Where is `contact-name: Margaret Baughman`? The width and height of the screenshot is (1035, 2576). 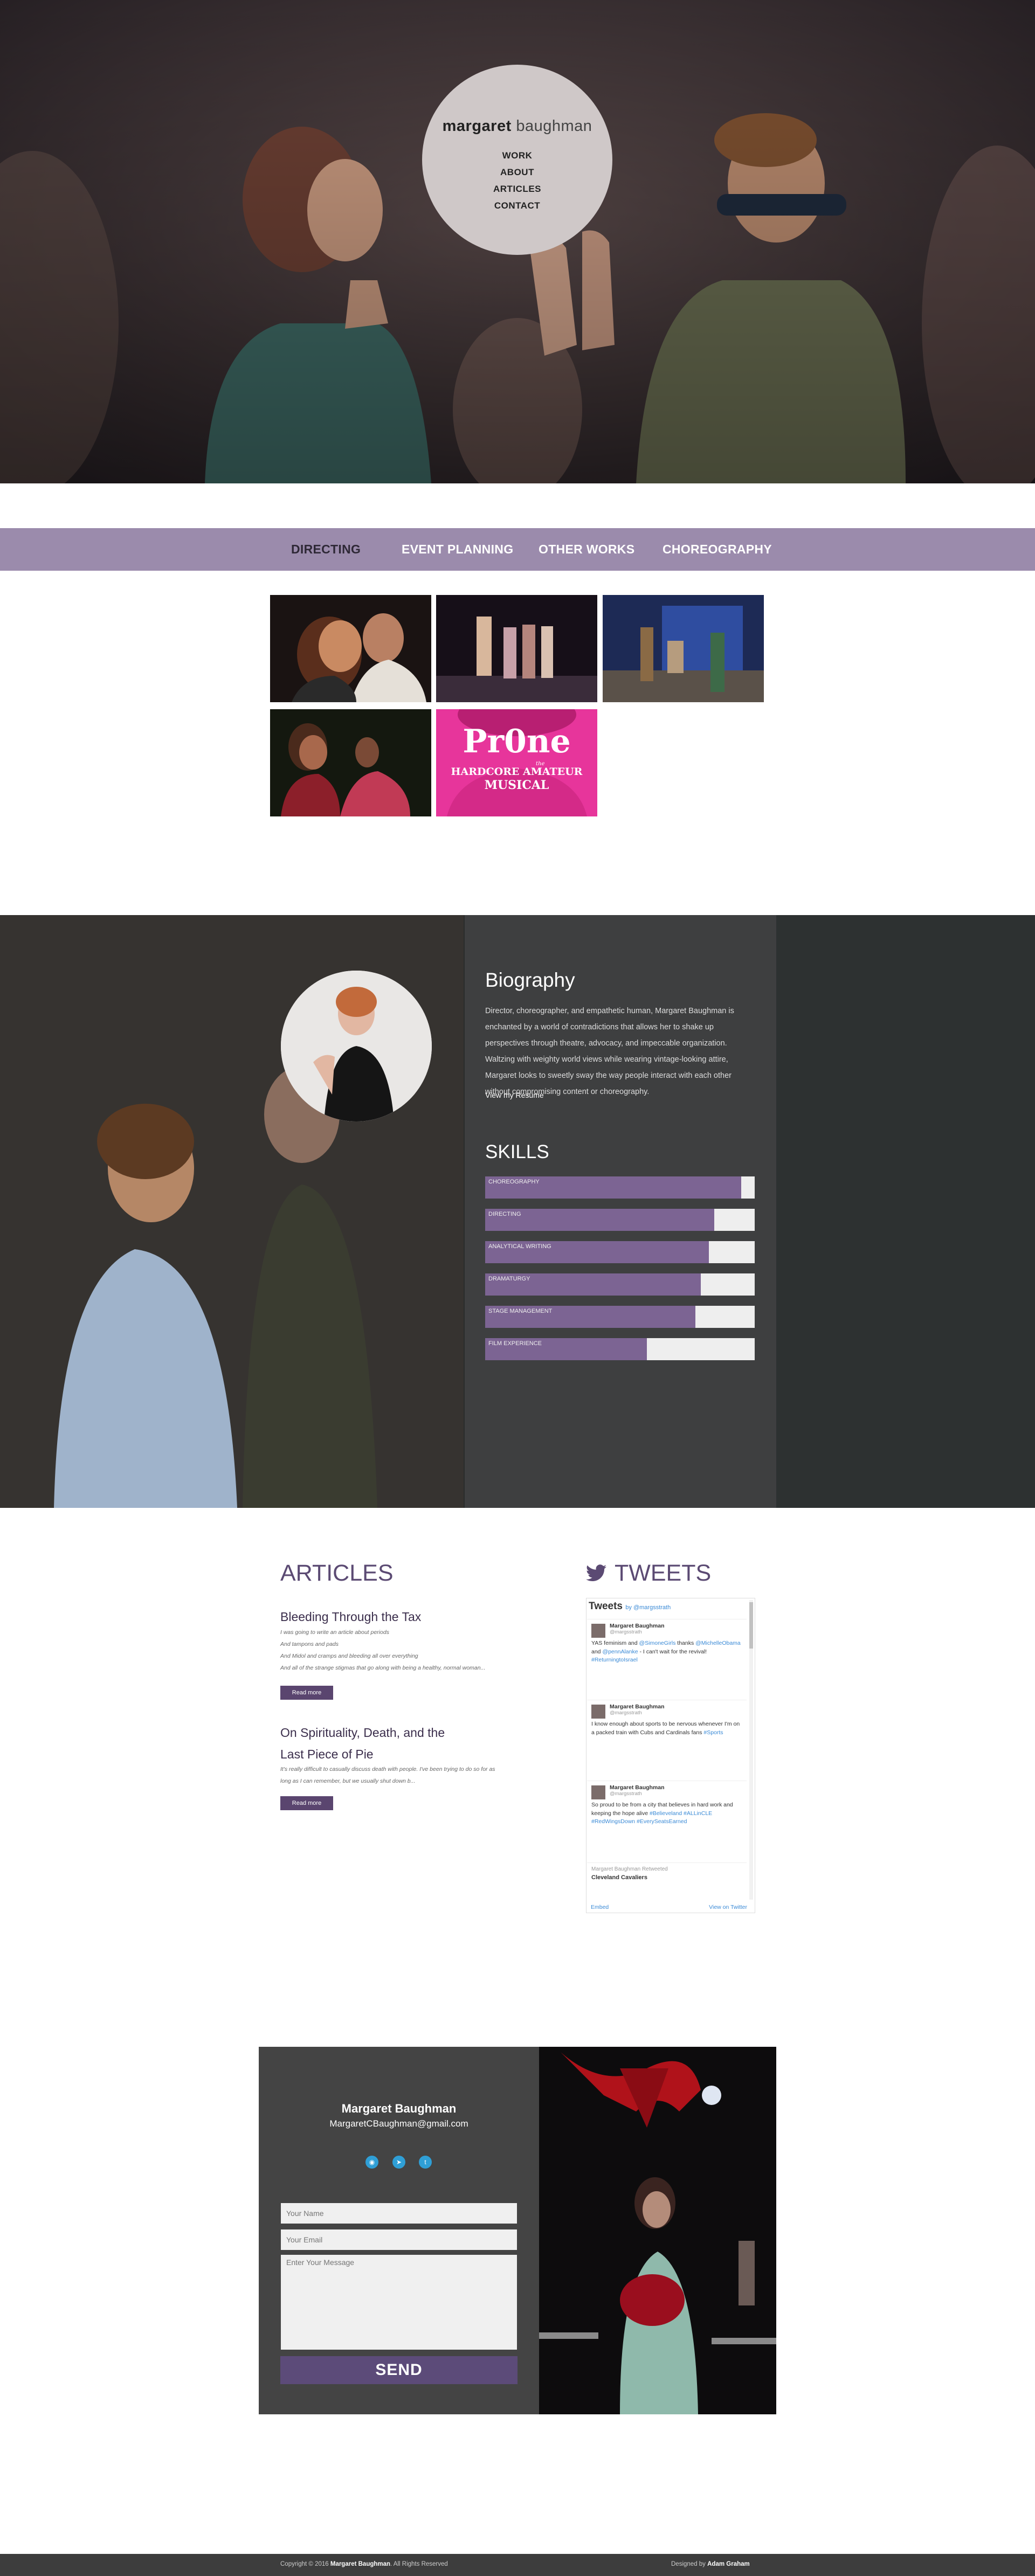
contact-name: Margaret Baughman is located at coordinates (399, 2108).